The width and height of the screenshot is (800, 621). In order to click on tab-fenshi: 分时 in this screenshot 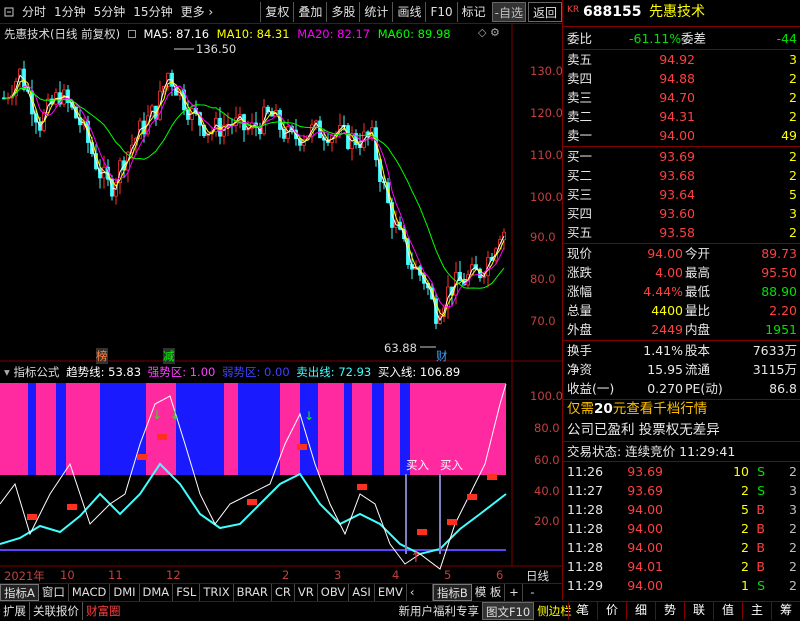, I will do `click(34, 12)`.